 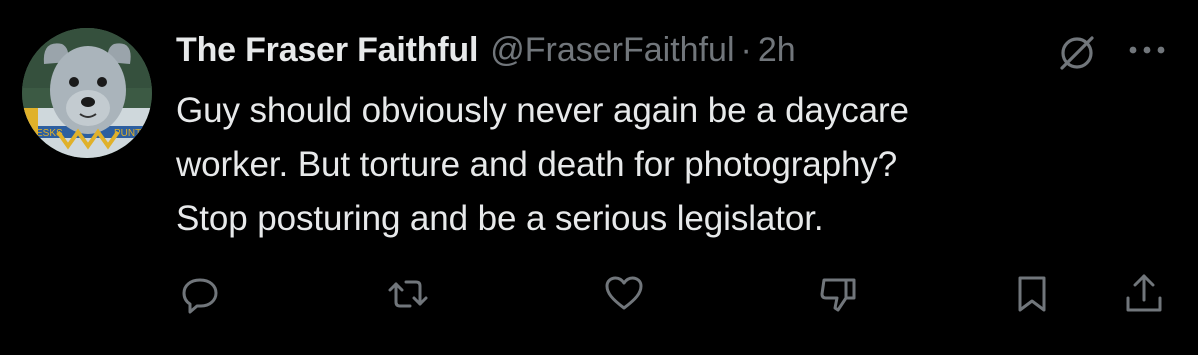 What do you see at coordinates (777, 50) in the screenshot?
I see `tweet-time: 2h` at bounding box center [777, 50].